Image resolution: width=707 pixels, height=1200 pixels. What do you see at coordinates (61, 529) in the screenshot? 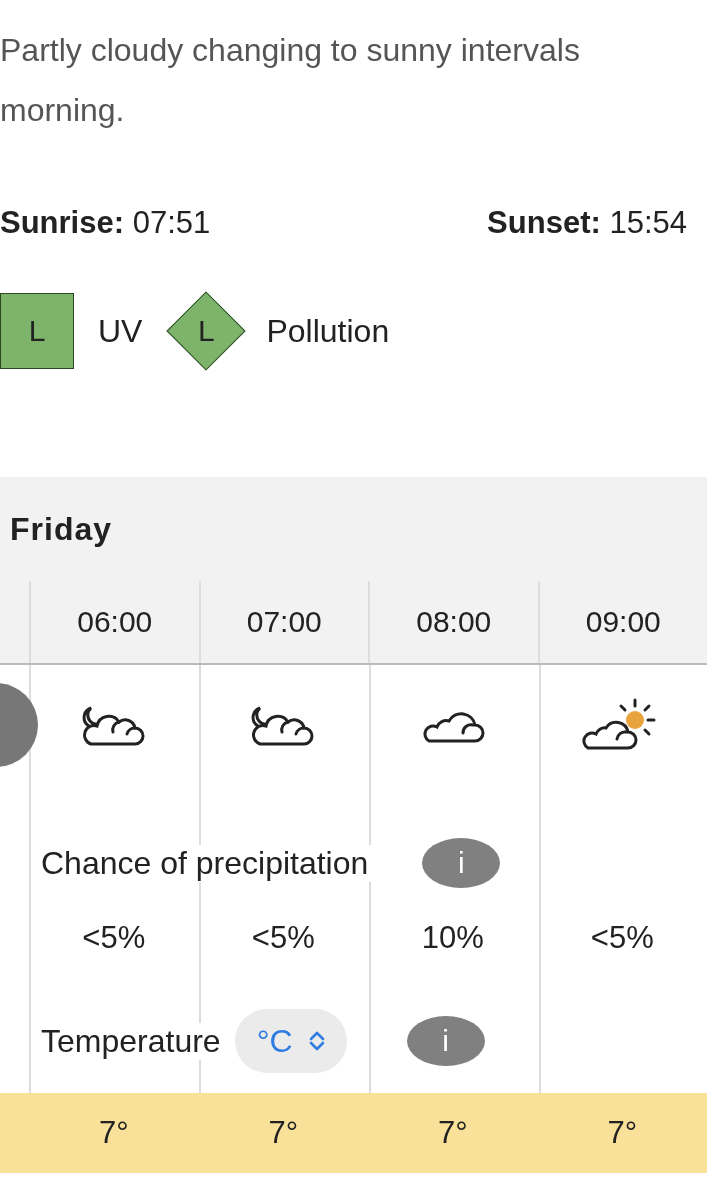
I see `day-heading: Friday` at bounding box center [61, 529].